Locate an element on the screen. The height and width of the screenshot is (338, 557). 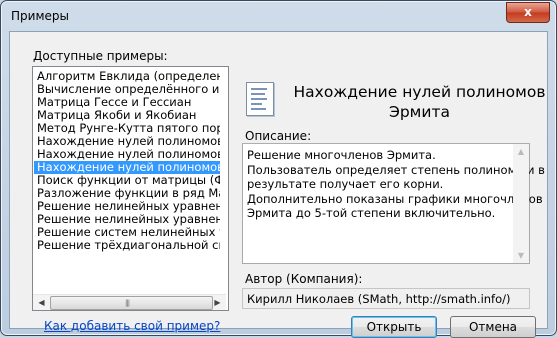
scroll-down-icon: ▼ is located at coordinates (521, 255).